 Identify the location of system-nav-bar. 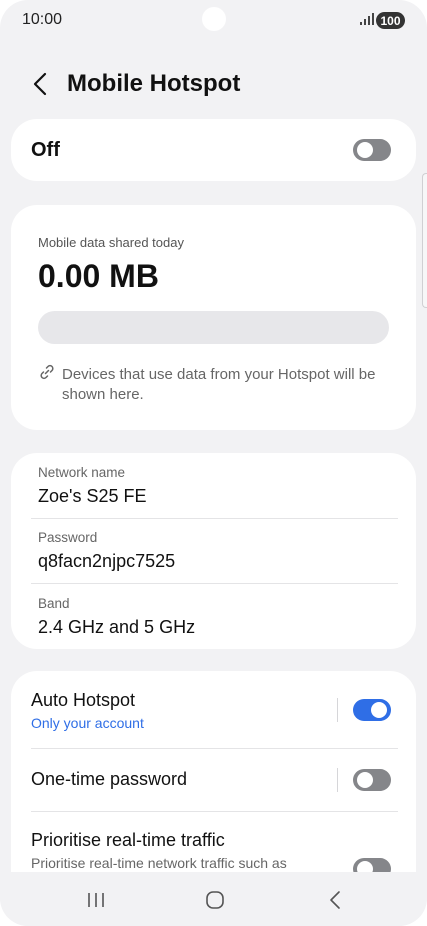
(213, 899).